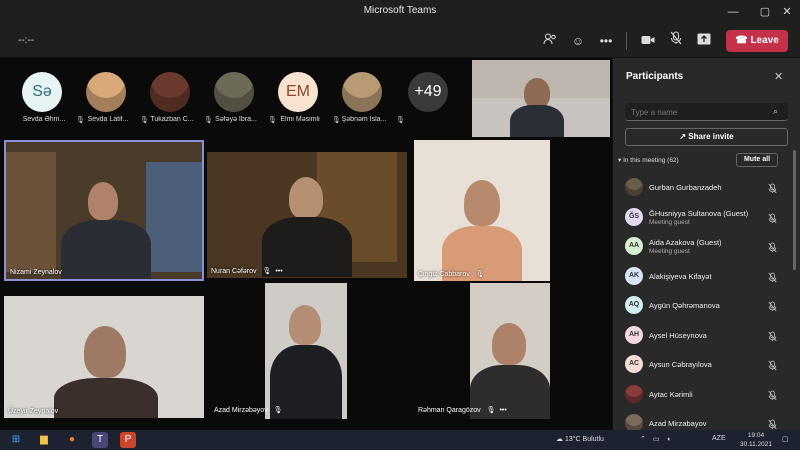 The image size is (800, 450). I want to click on participant-body, so click(106, 398).